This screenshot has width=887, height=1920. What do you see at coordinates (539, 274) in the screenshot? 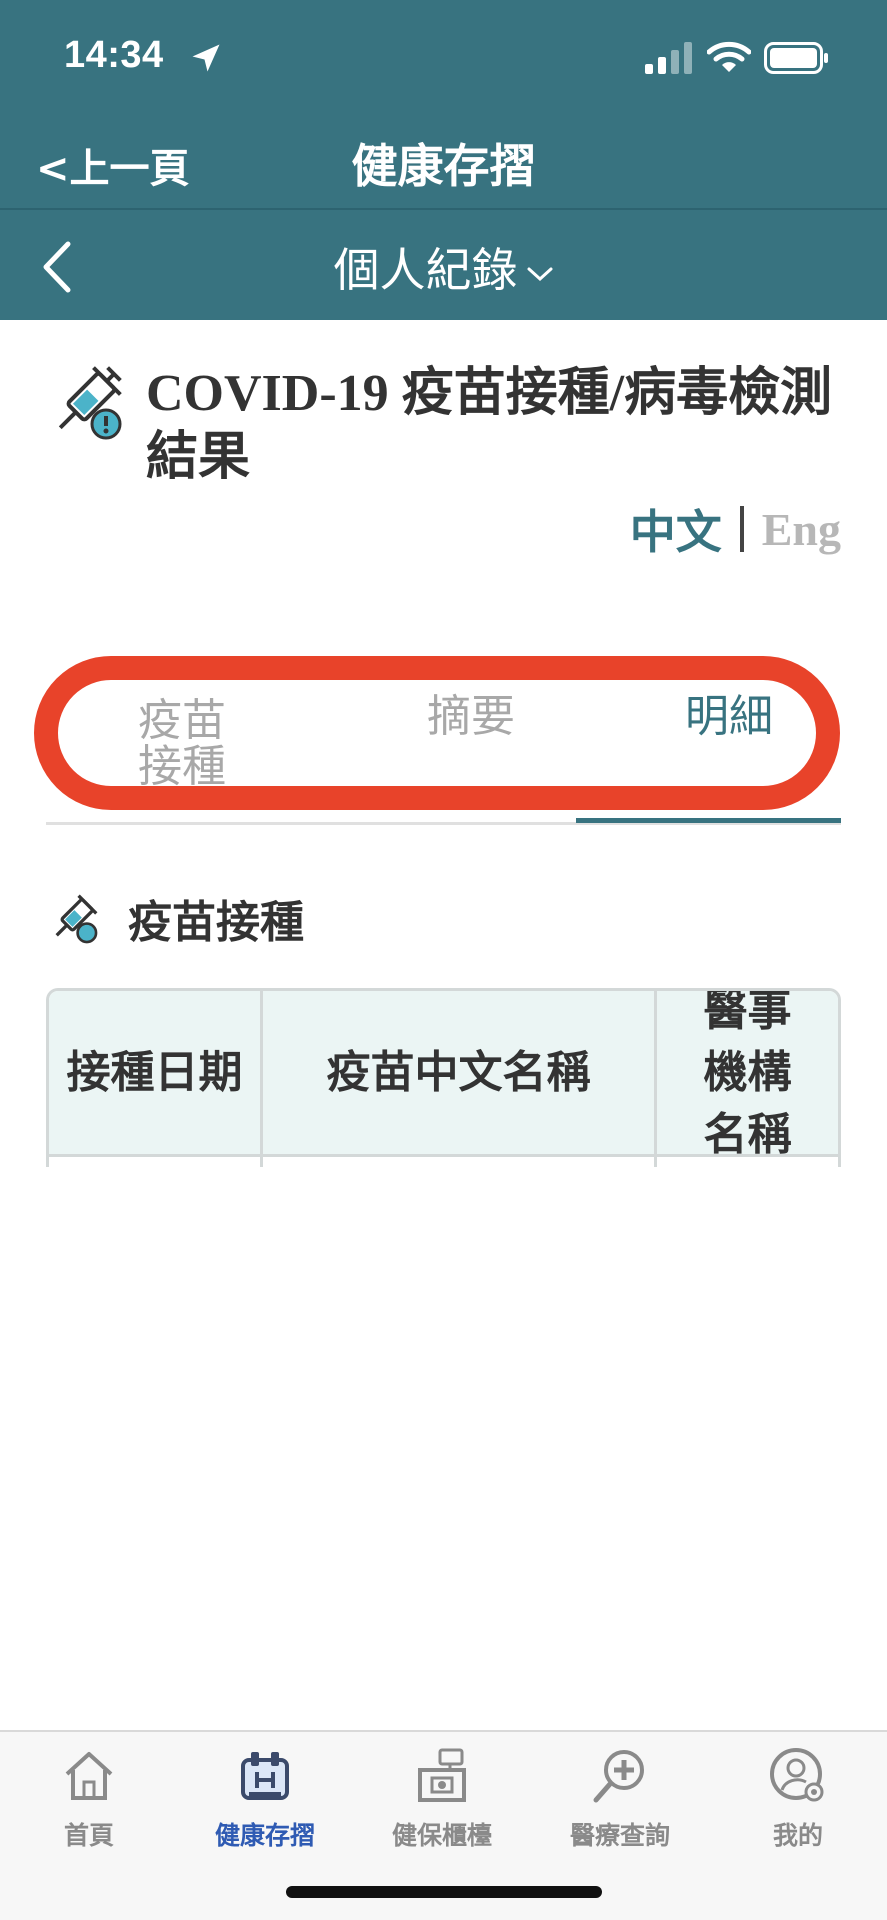
I see `chevron-down-icon` at bounding box center [539, 274].